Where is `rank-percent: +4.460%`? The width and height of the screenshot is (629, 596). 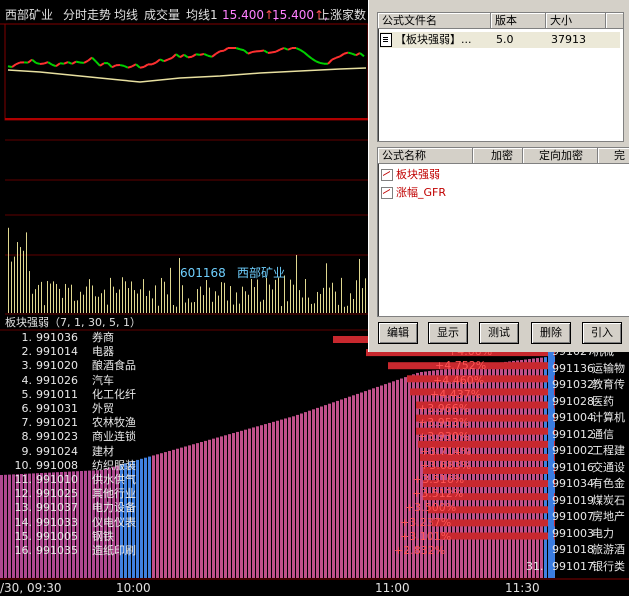
rank-percent: +4.460% is located at coordinates (459, 380).